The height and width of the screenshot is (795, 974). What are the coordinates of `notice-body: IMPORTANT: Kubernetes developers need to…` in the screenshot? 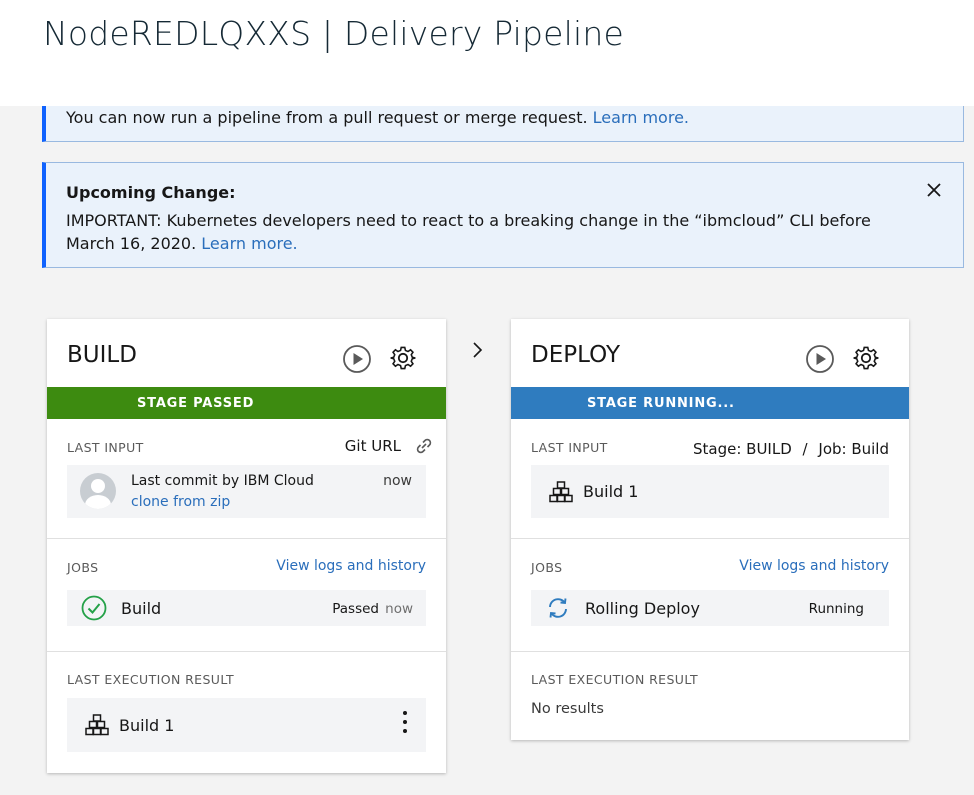 It's located at (481, 232).